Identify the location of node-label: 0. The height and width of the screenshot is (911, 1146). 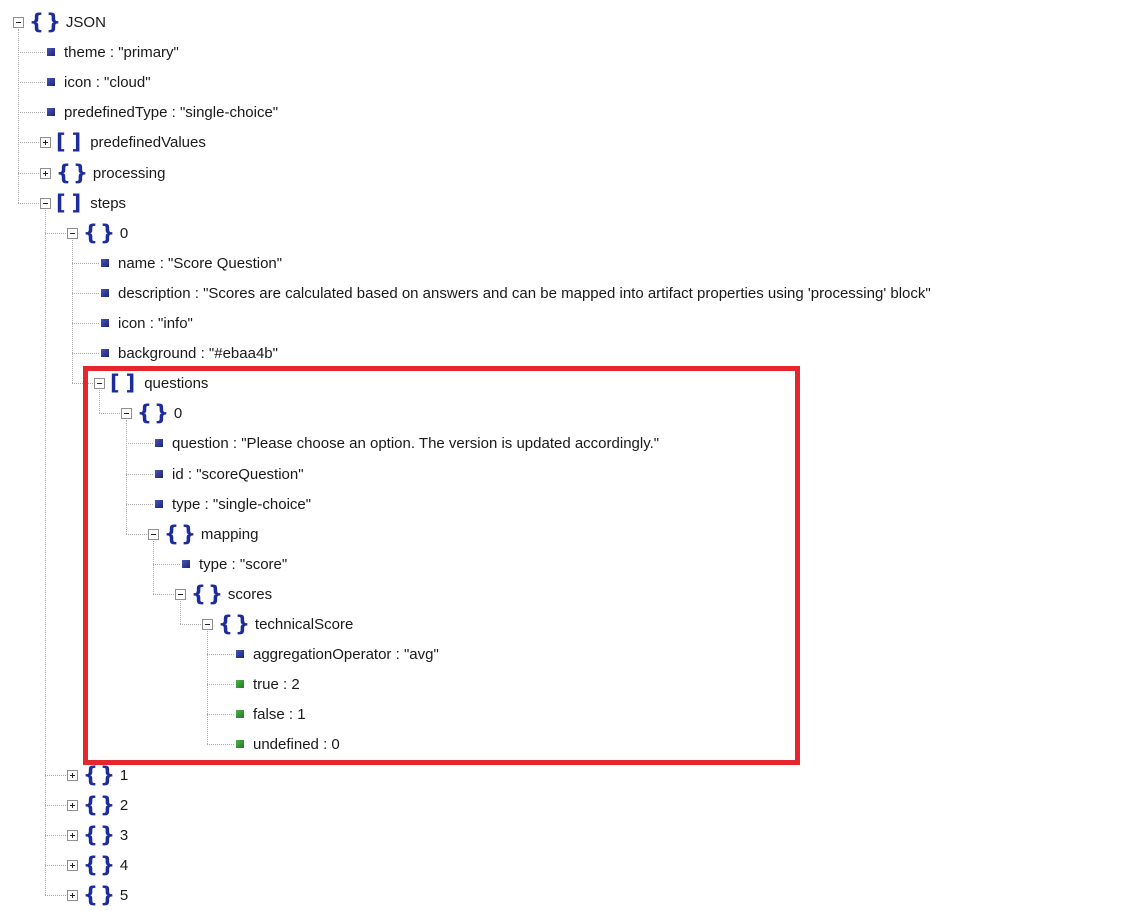
(124, 233).